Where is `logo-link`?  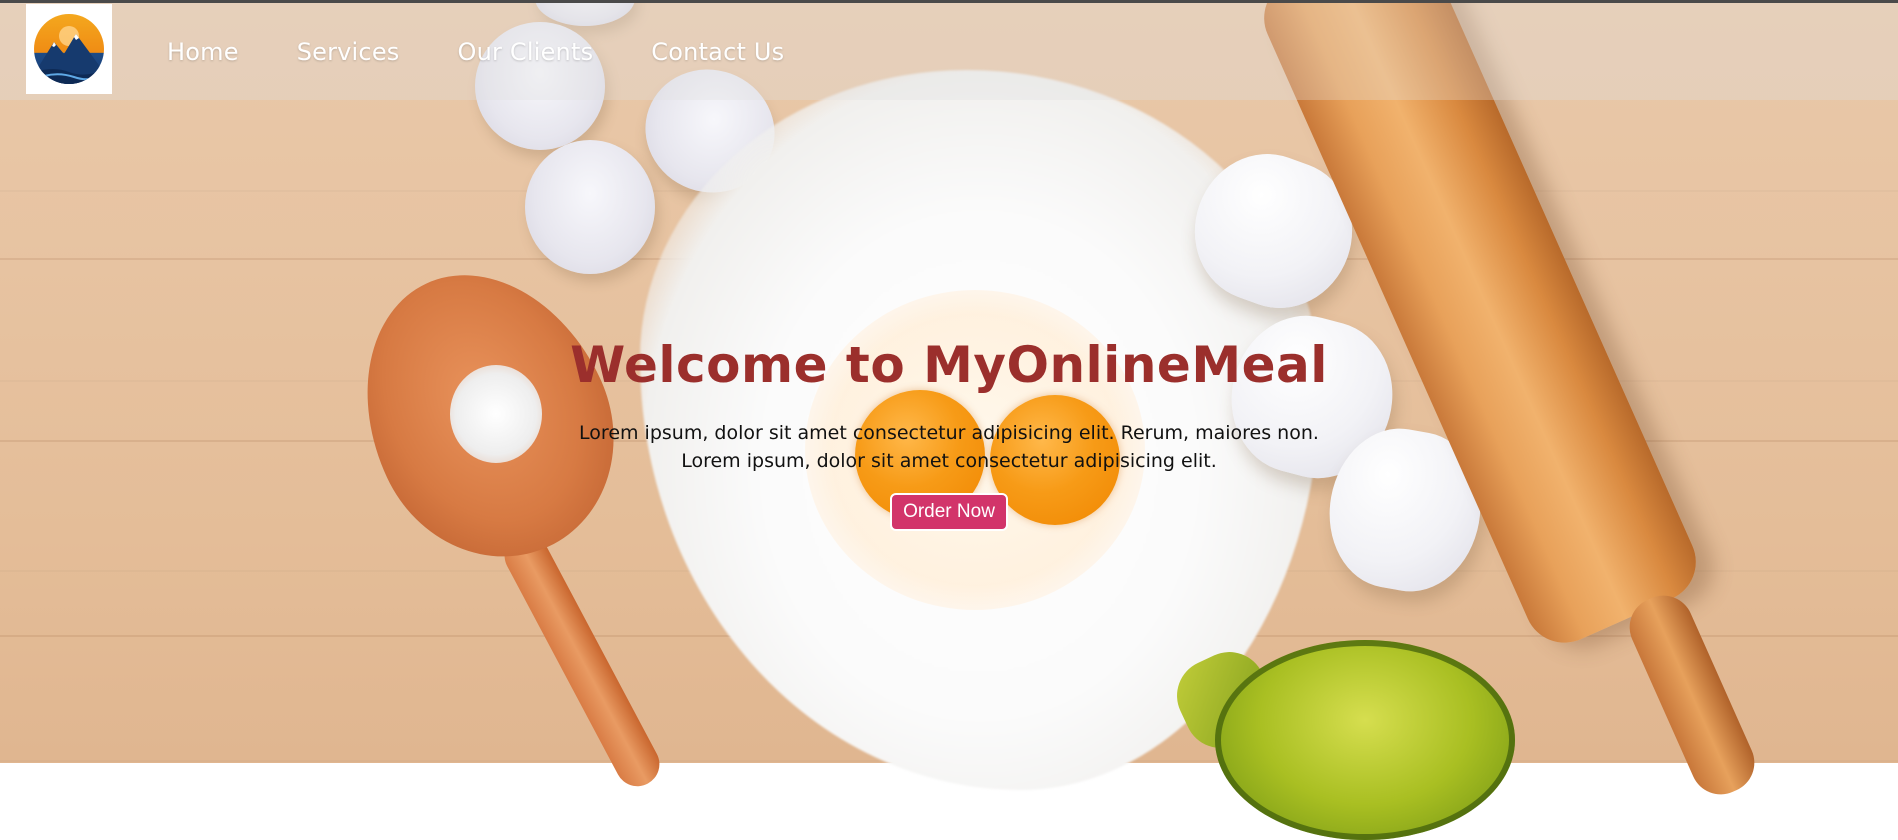 logo-link is located at coordinates (69, 49).